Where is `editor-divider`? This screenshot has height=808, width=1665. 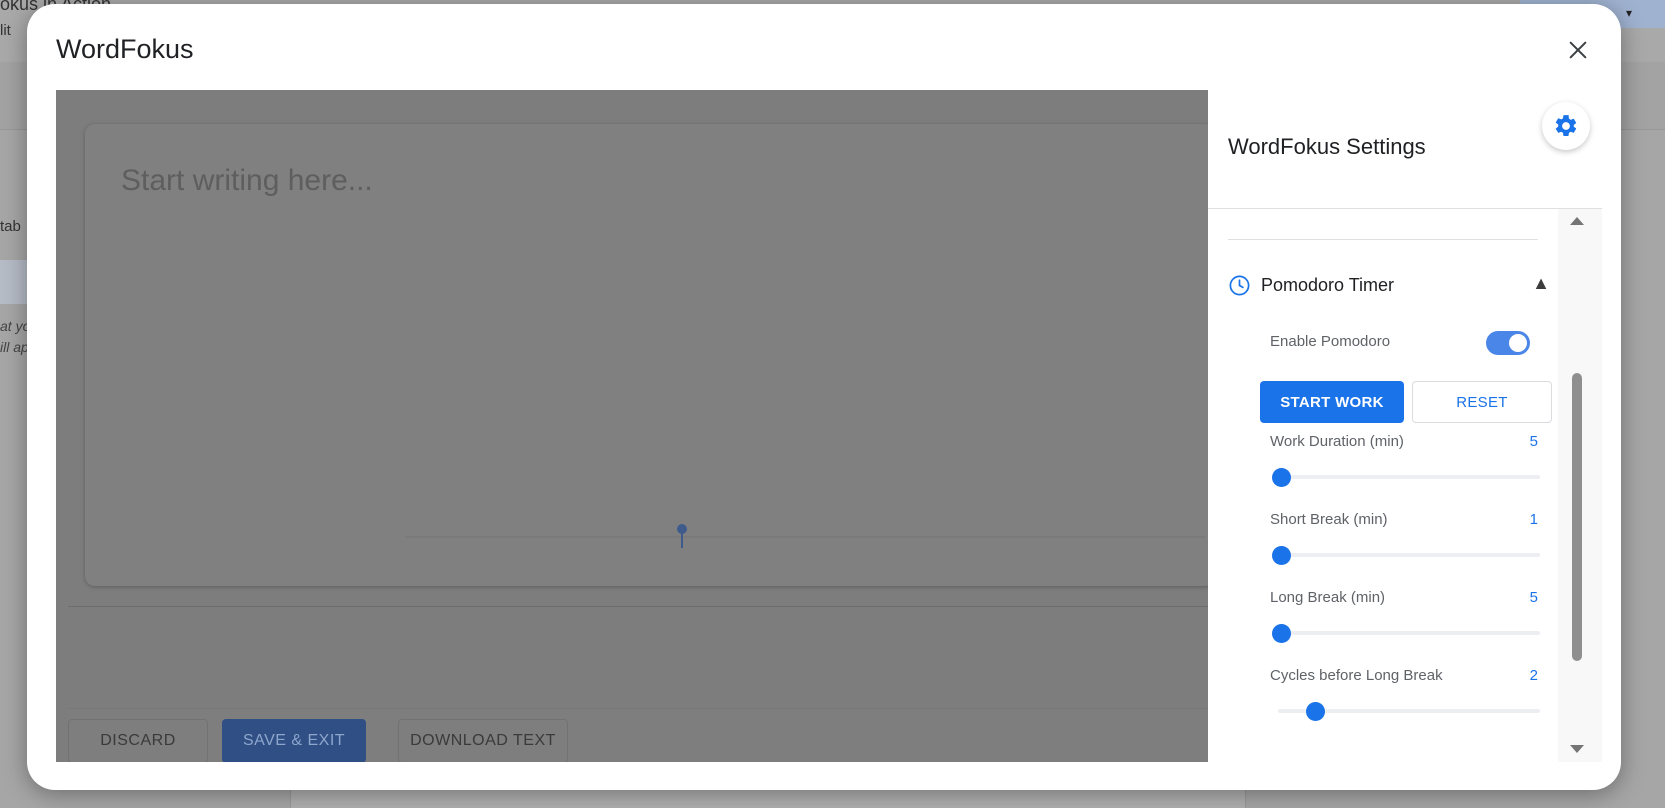 editor-divider is located at coordinates (638, 606).